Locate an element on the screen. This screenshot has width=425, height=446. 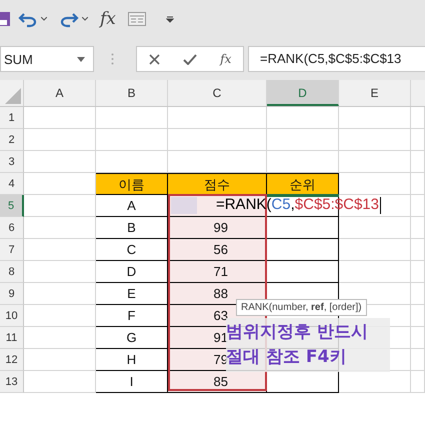
row-header: 13 is located at coordinates (12, 382).